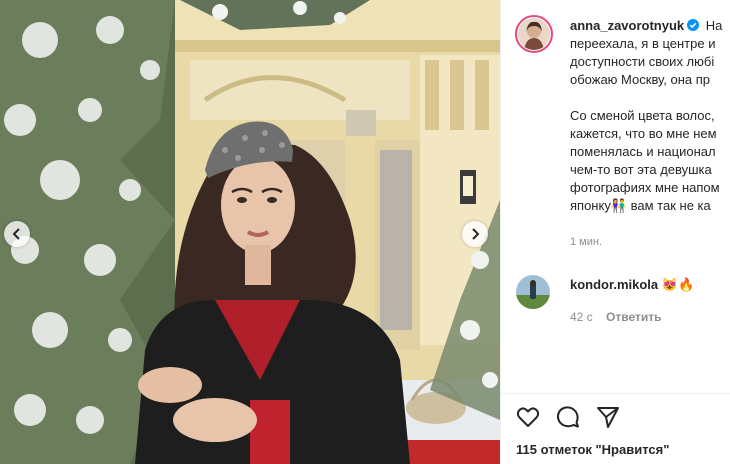 This screenshot has width=730, height=464. What do you see at coordinates (533, 292) in the screenshot?
I see `commenter-avatar` at bounding box center [533, 292].